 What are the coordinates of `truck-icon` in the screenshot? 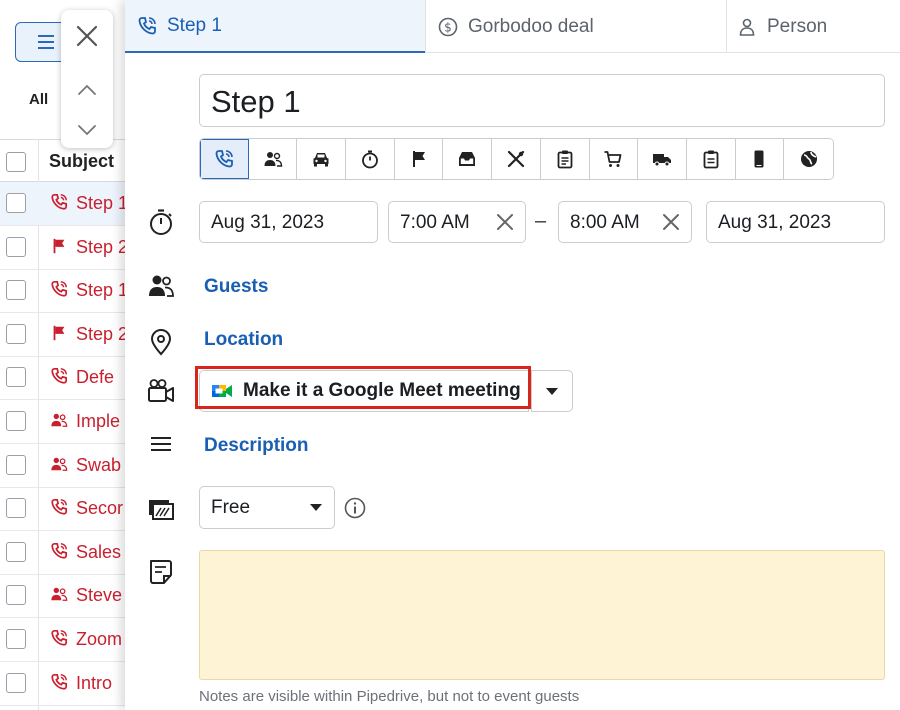 It's located at (662, 160).